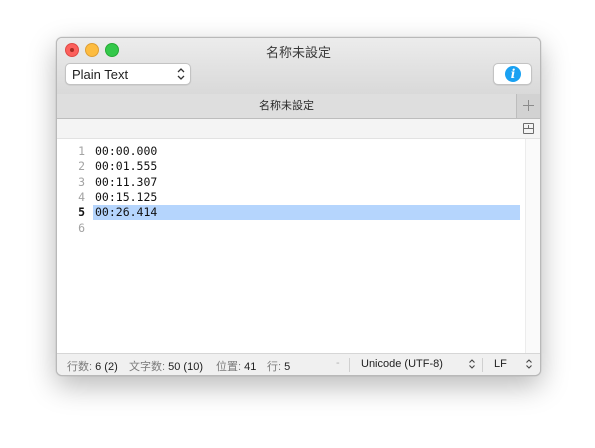 This screenshot has width=595, height=448. What do you see at coordinates (291, 166) in the screenshot?
I see `editor-line: 2 00:01.555` at bounding box center [291, 166].